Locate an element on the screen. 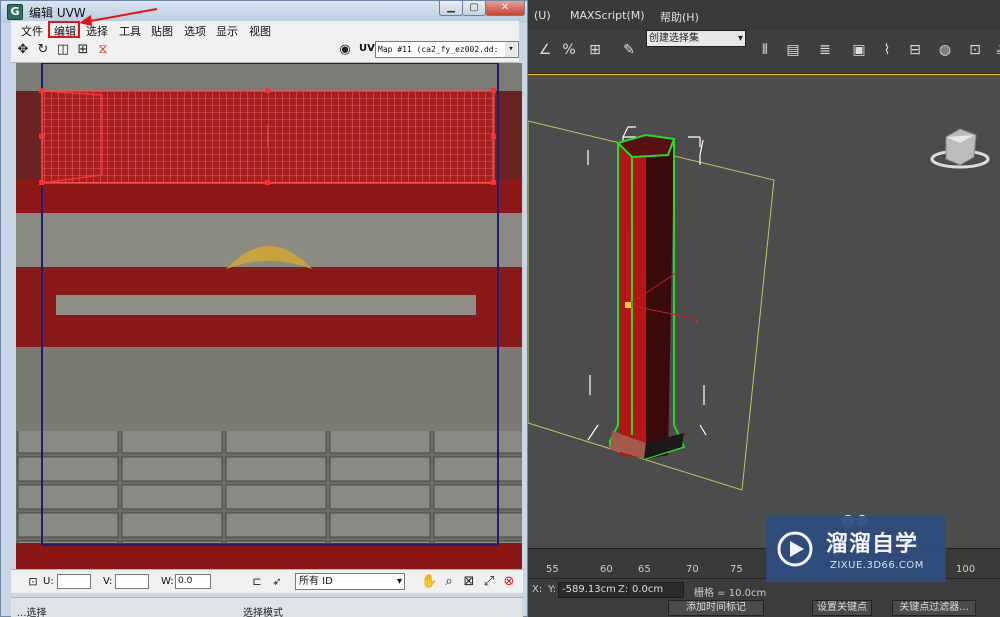  v-label: V: is located at coordinates (108, 581).